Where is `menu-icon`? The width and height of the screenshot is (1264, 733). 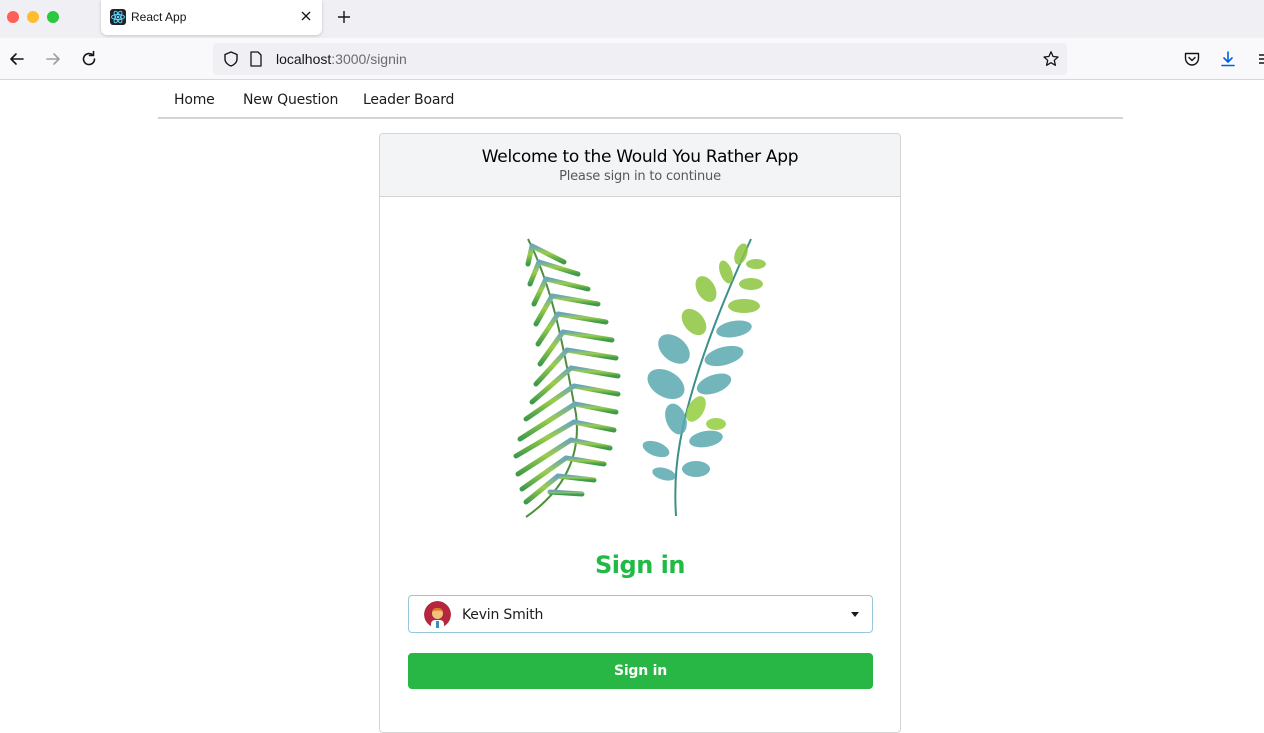 menu-icon is located at coordinates (1259, 59).